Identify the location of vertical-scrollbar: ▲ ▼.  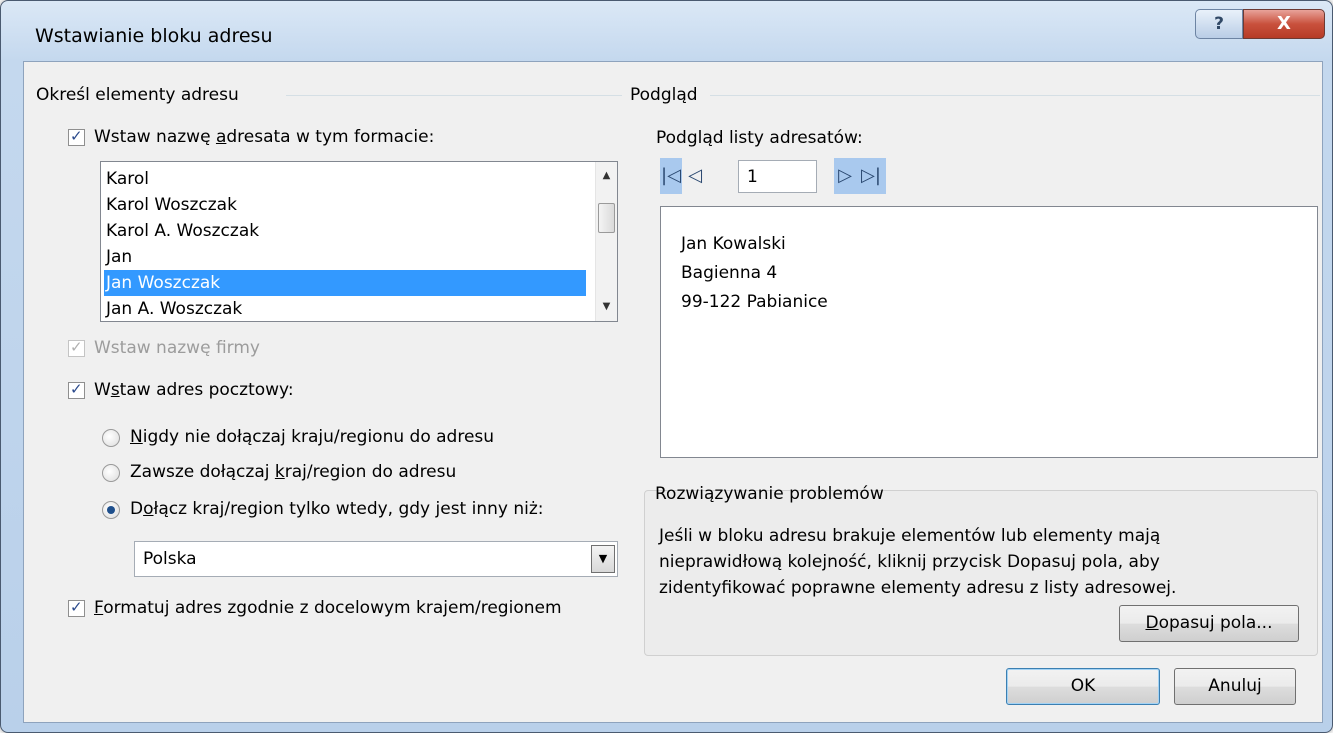
(606, 241).